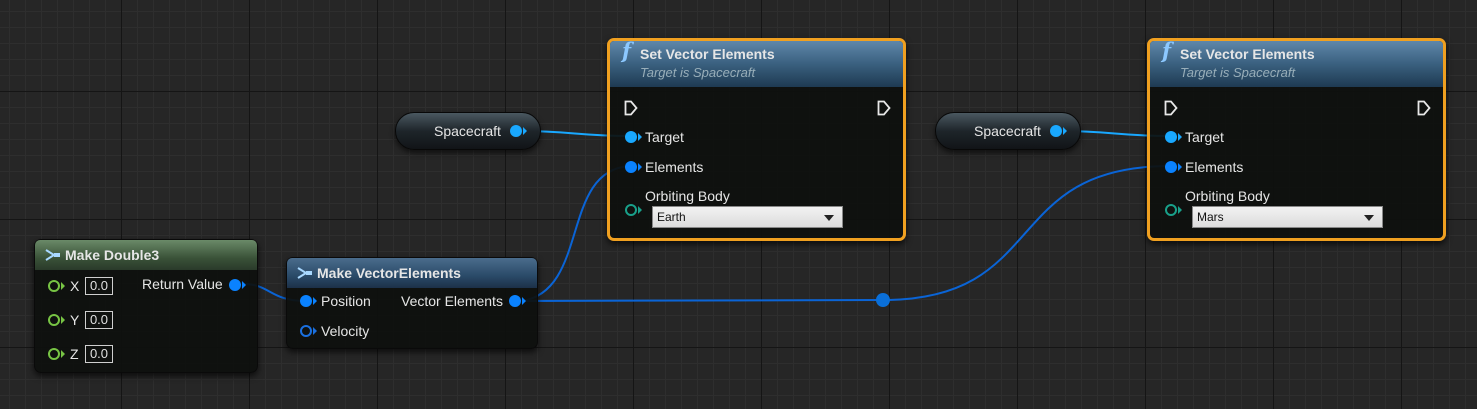 The width and height of the screenshot is (1477, 409). Describe the element at coordinates (524, 301) in the screenshot. I see `vector-elements-arrow` at that location.